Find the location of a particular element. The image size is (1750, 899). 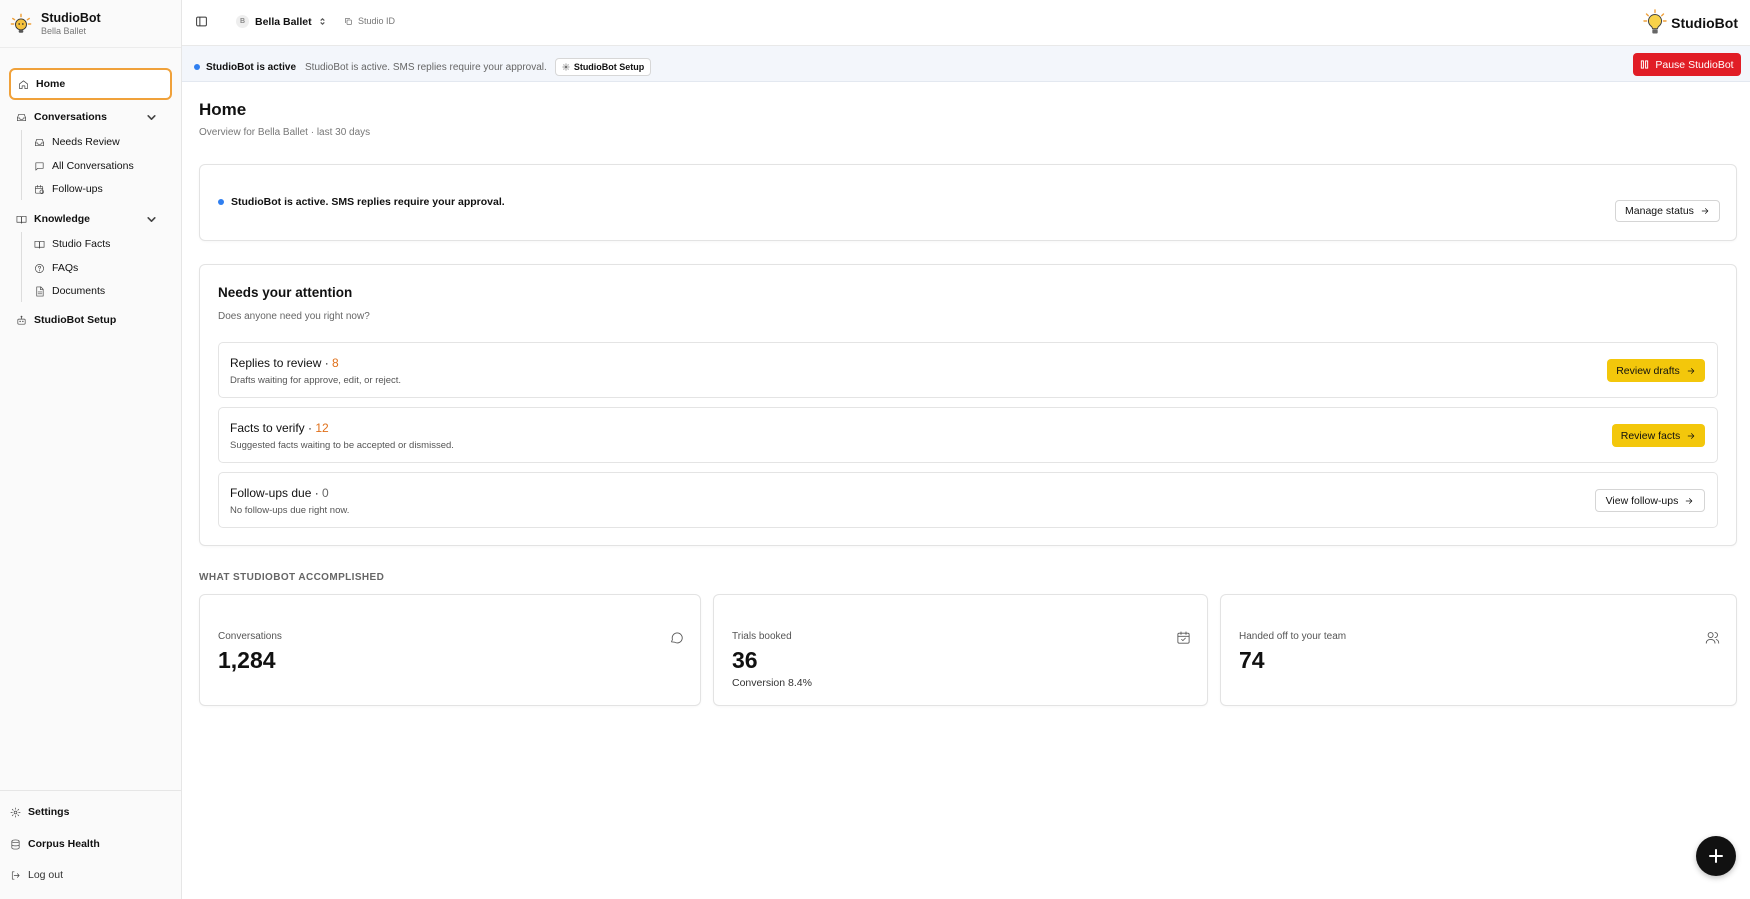

add-fab-button is located at coordinates (1716, 856).